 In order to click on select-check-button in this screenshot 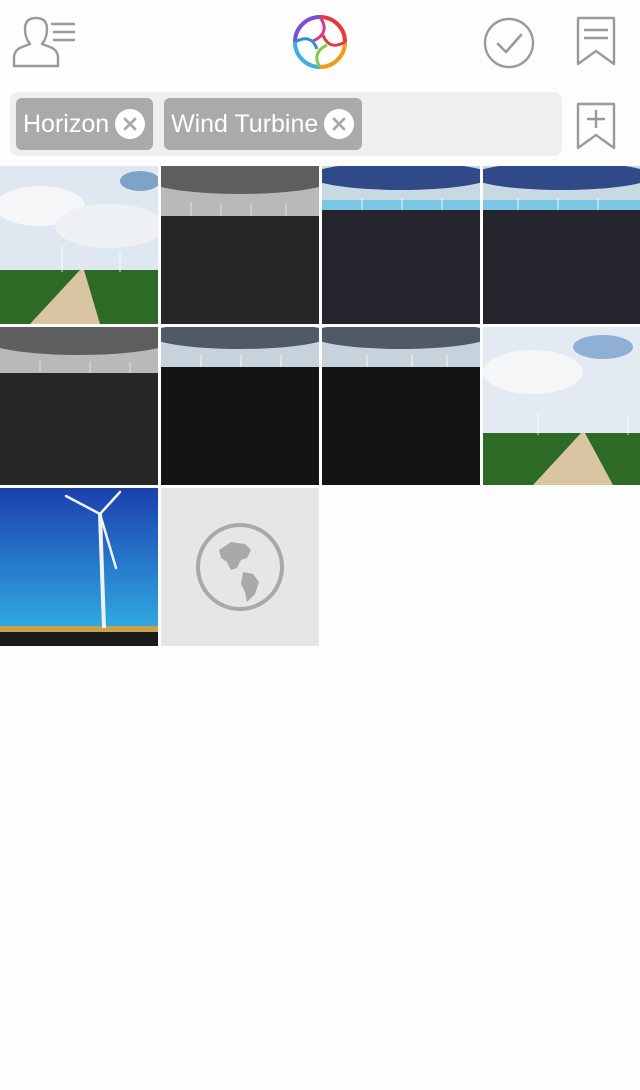, I will do `click(509, 43)`.